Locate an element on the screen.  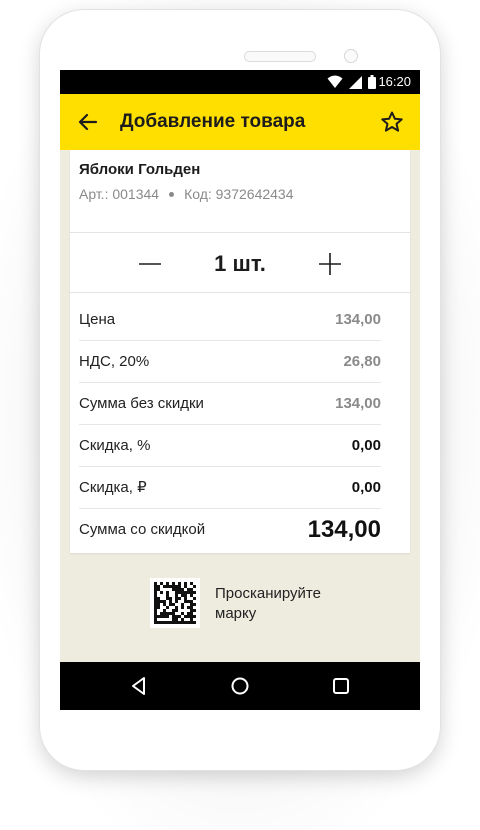
detail-row-vat: НДС, 20% 26,80 is located at coordinates (230, 362).